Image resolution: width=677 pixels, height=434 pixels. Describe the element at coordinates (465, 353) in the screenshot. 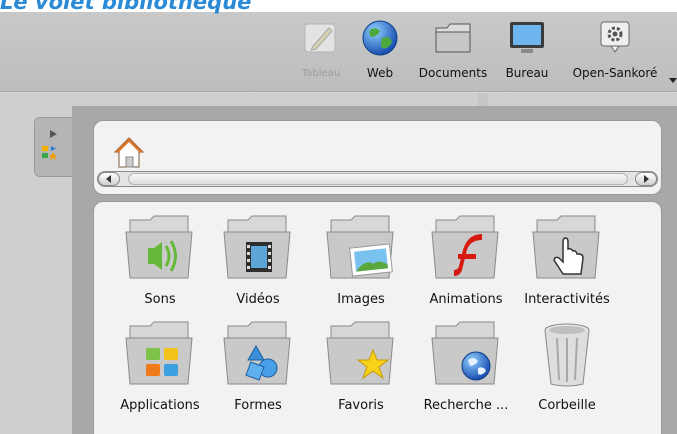

I see `search-folder-icon` at that location.